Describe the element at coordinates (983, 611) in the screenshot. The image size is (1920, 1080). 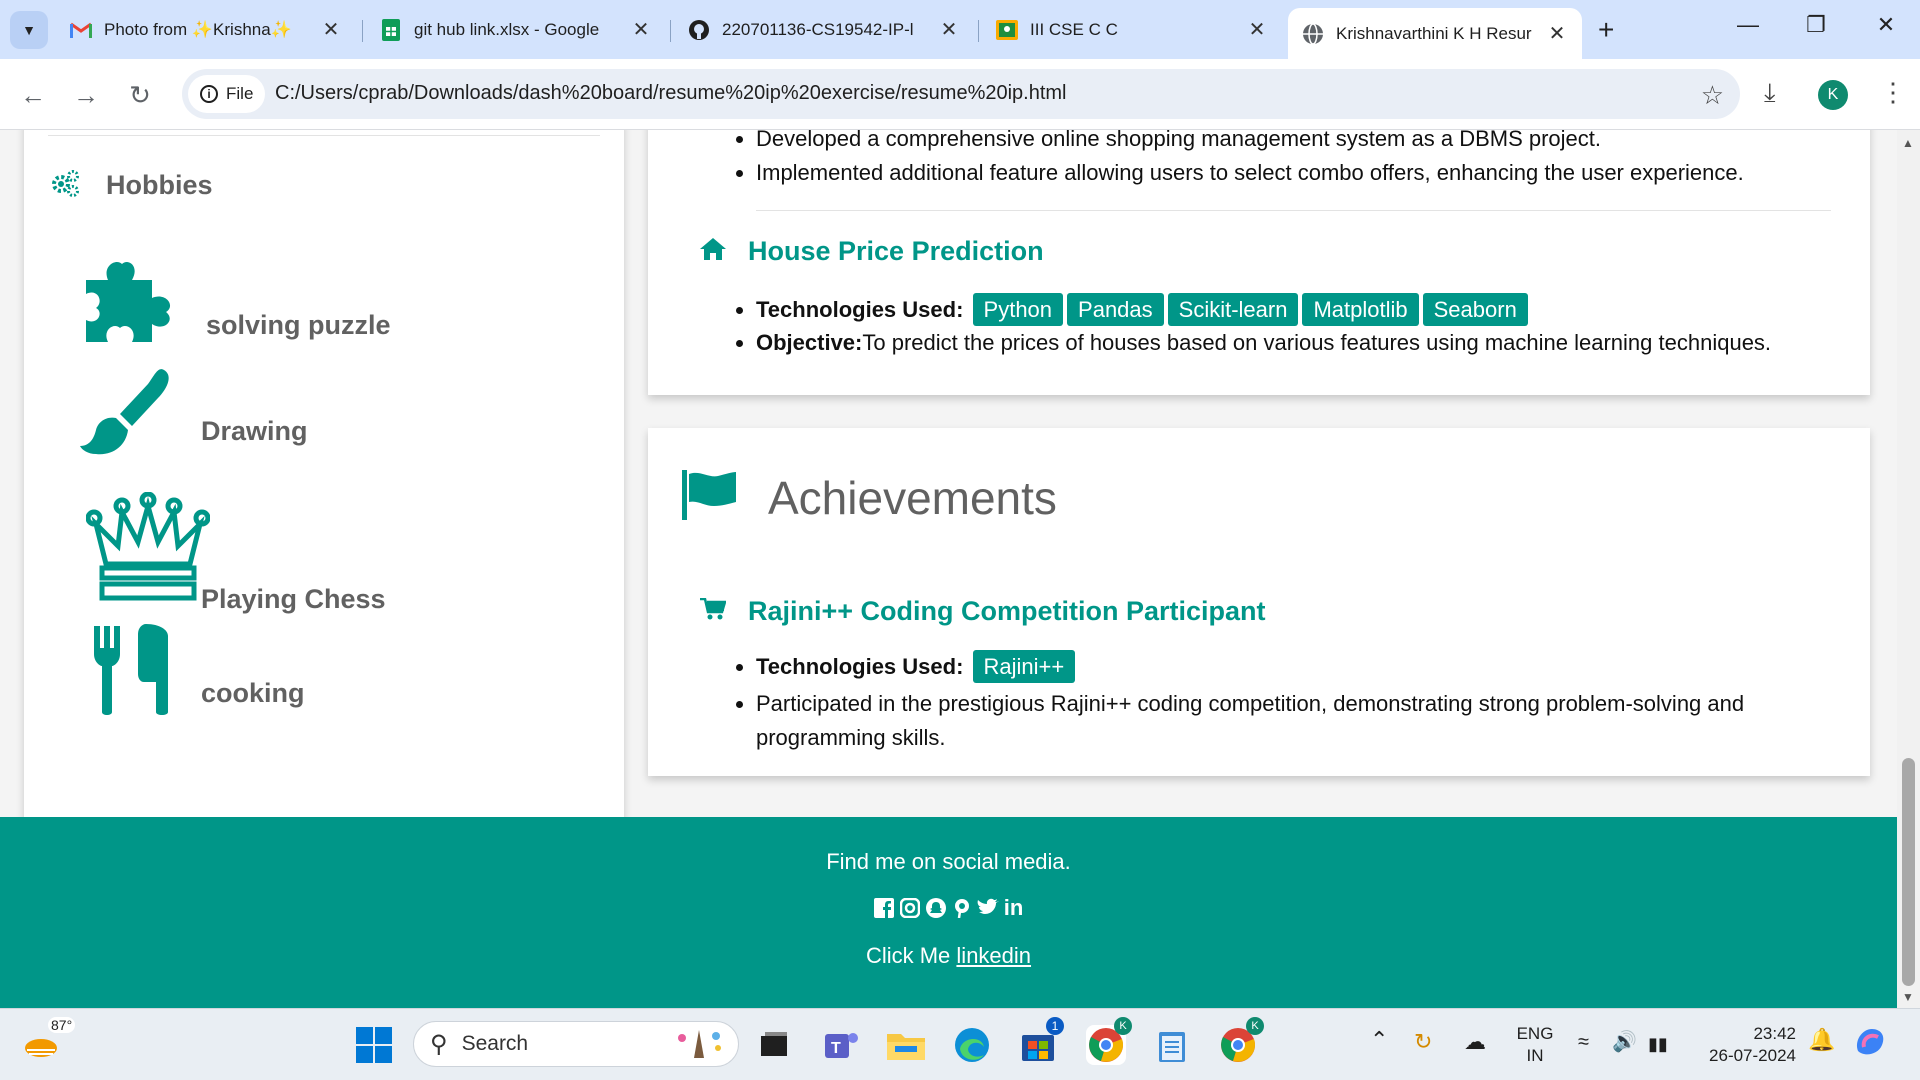
I see `achievement-heading: Rajini++ Coding Competition Participant` at that location.